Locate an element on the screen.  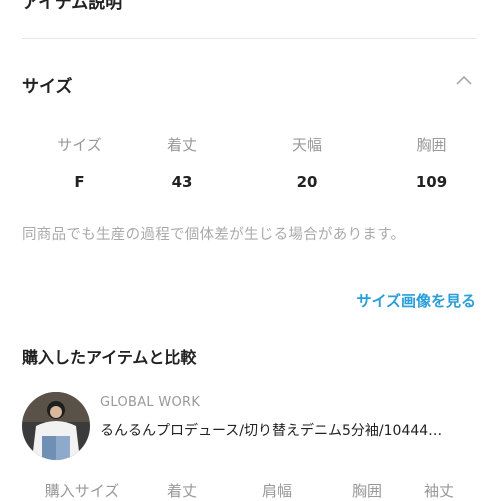
size-image-link: サイズ画像を見る is located at coordinates (416, 300).